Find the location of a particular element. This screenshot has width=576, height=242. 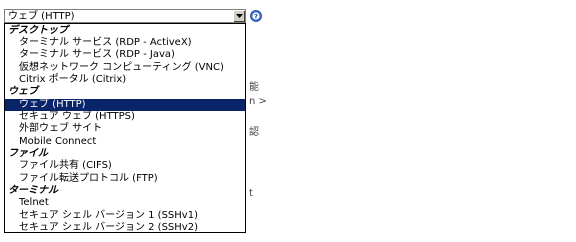

dropdown-arrow-button is located at coordinates (239, 16).